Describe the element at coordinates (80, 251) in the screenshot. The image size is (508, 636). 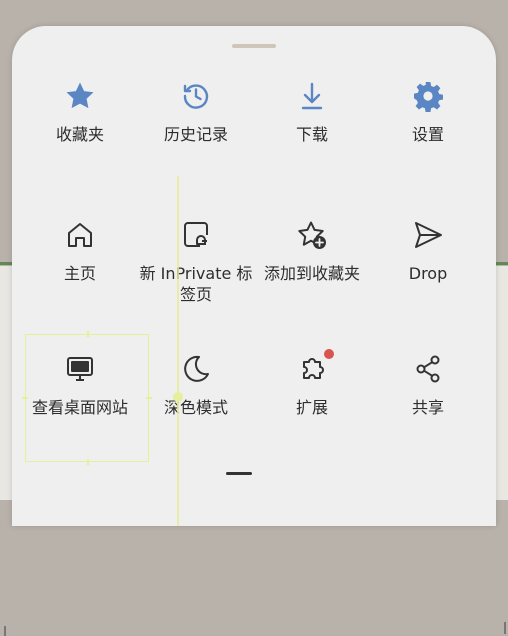
I see `home-button: 主页` at that location.